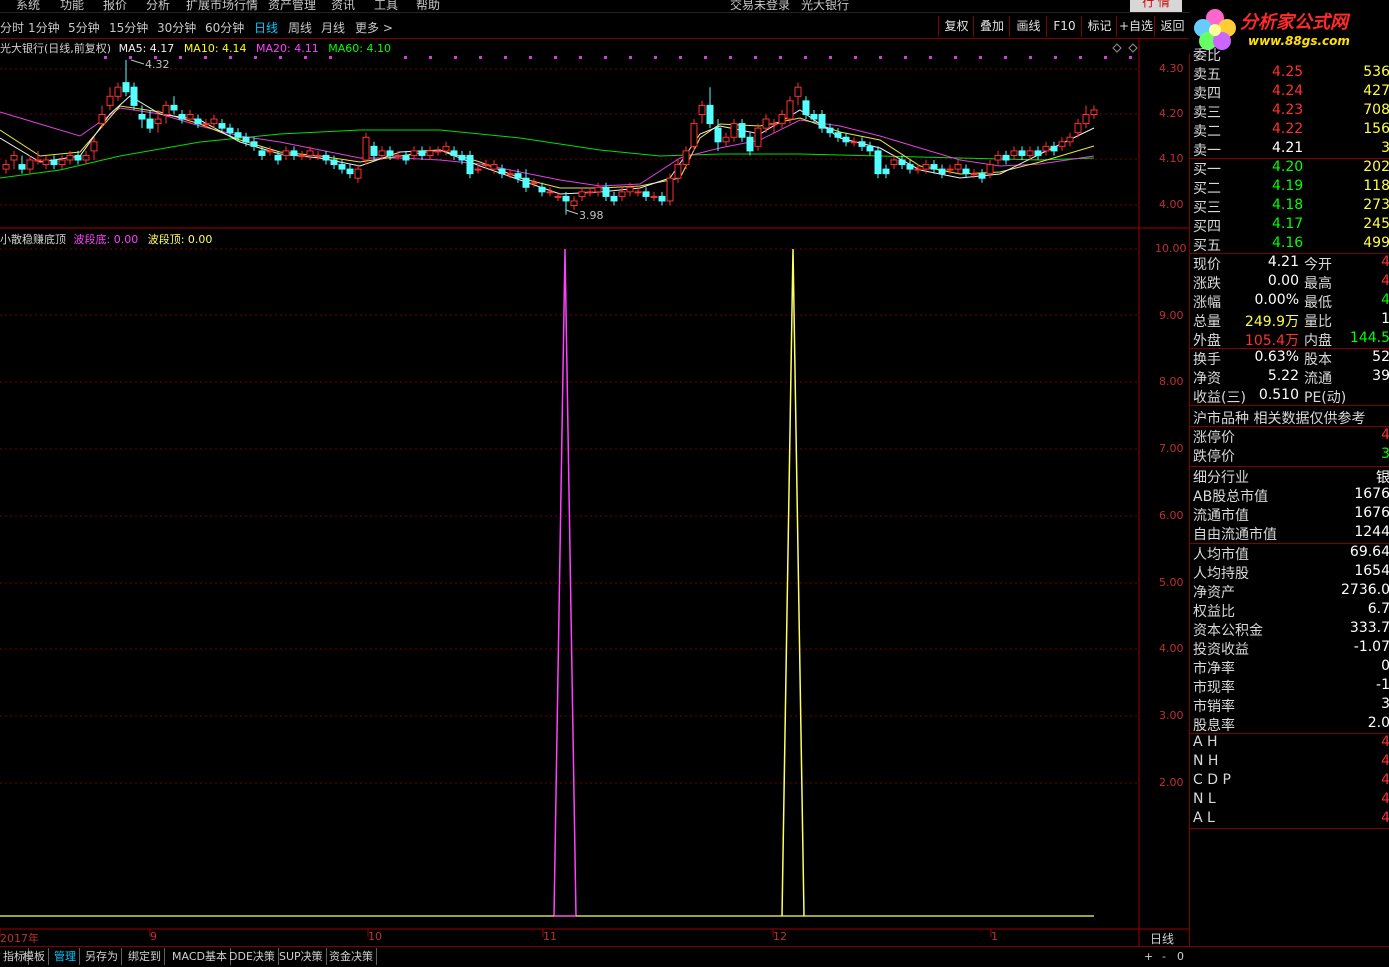 The height and width of the screenshot is (967, 1389). I want to click on period-30min: 30分钟, so click(176, 27).